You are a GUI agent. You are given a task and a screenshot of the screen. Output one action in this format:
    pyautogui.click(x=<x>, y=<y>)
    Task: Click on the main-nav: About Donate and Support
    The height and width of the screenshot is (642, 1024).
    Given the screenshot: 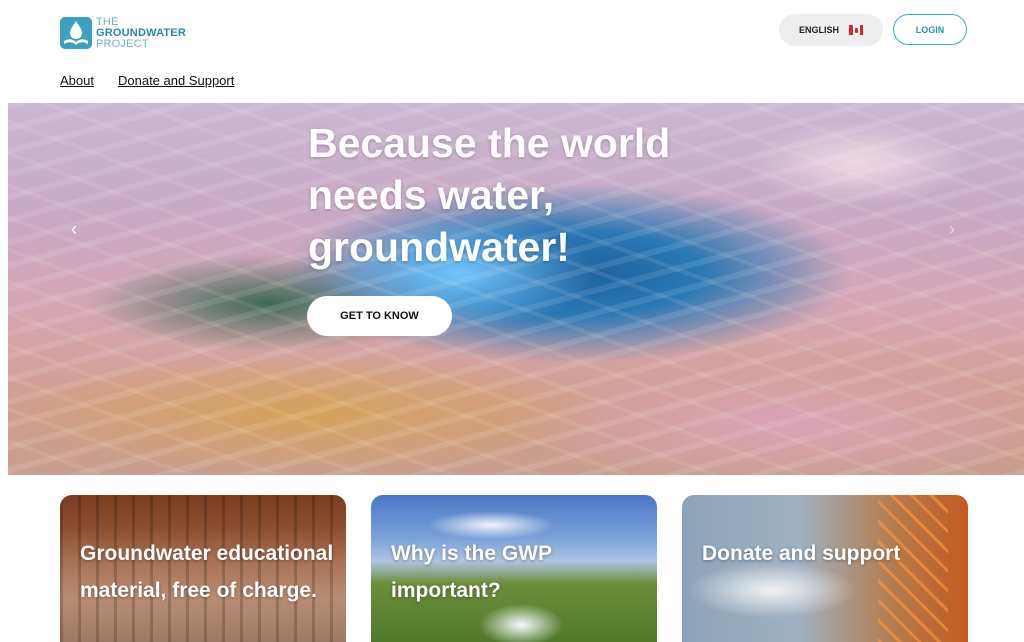 What is the action you would take?
    pyautogui.click(x=147, y=80)
    